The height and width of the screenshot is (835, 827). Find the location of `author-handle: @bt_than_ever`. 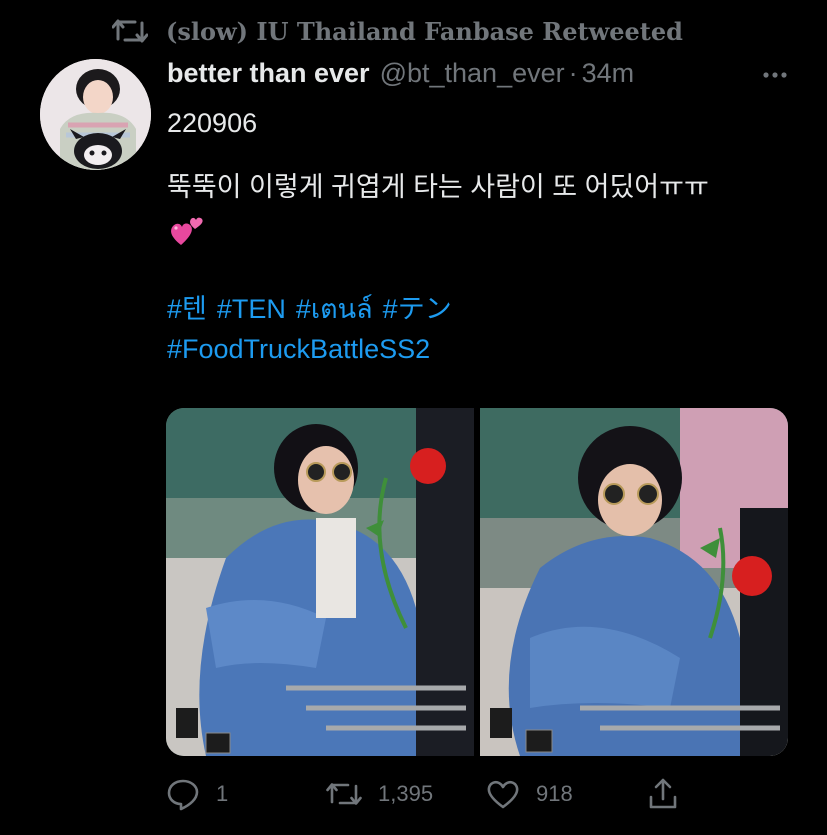

author-handle: @bt_than_ever is located at coordinates (472, 73).